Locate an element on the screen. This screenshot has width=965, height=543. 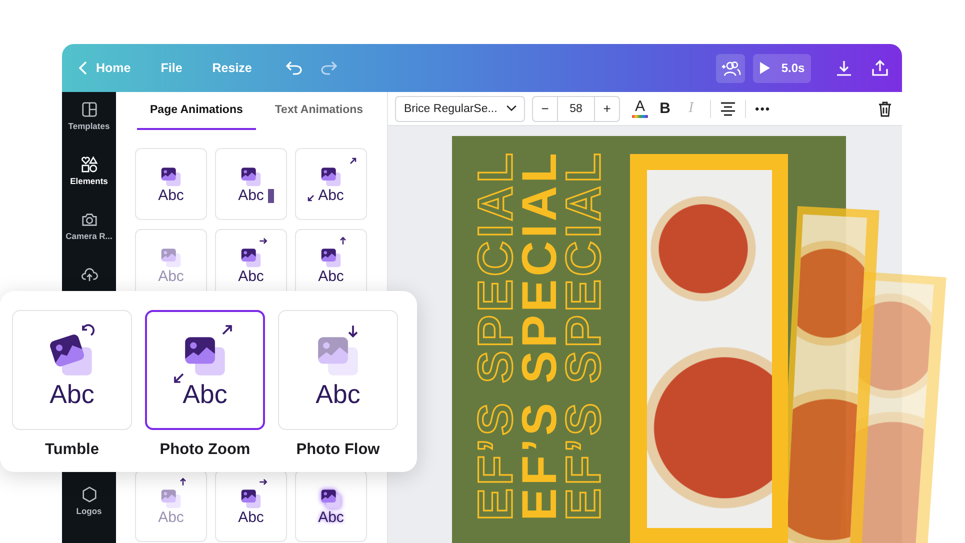
sidebar-item: Elements is located at coordinates (89, 183).